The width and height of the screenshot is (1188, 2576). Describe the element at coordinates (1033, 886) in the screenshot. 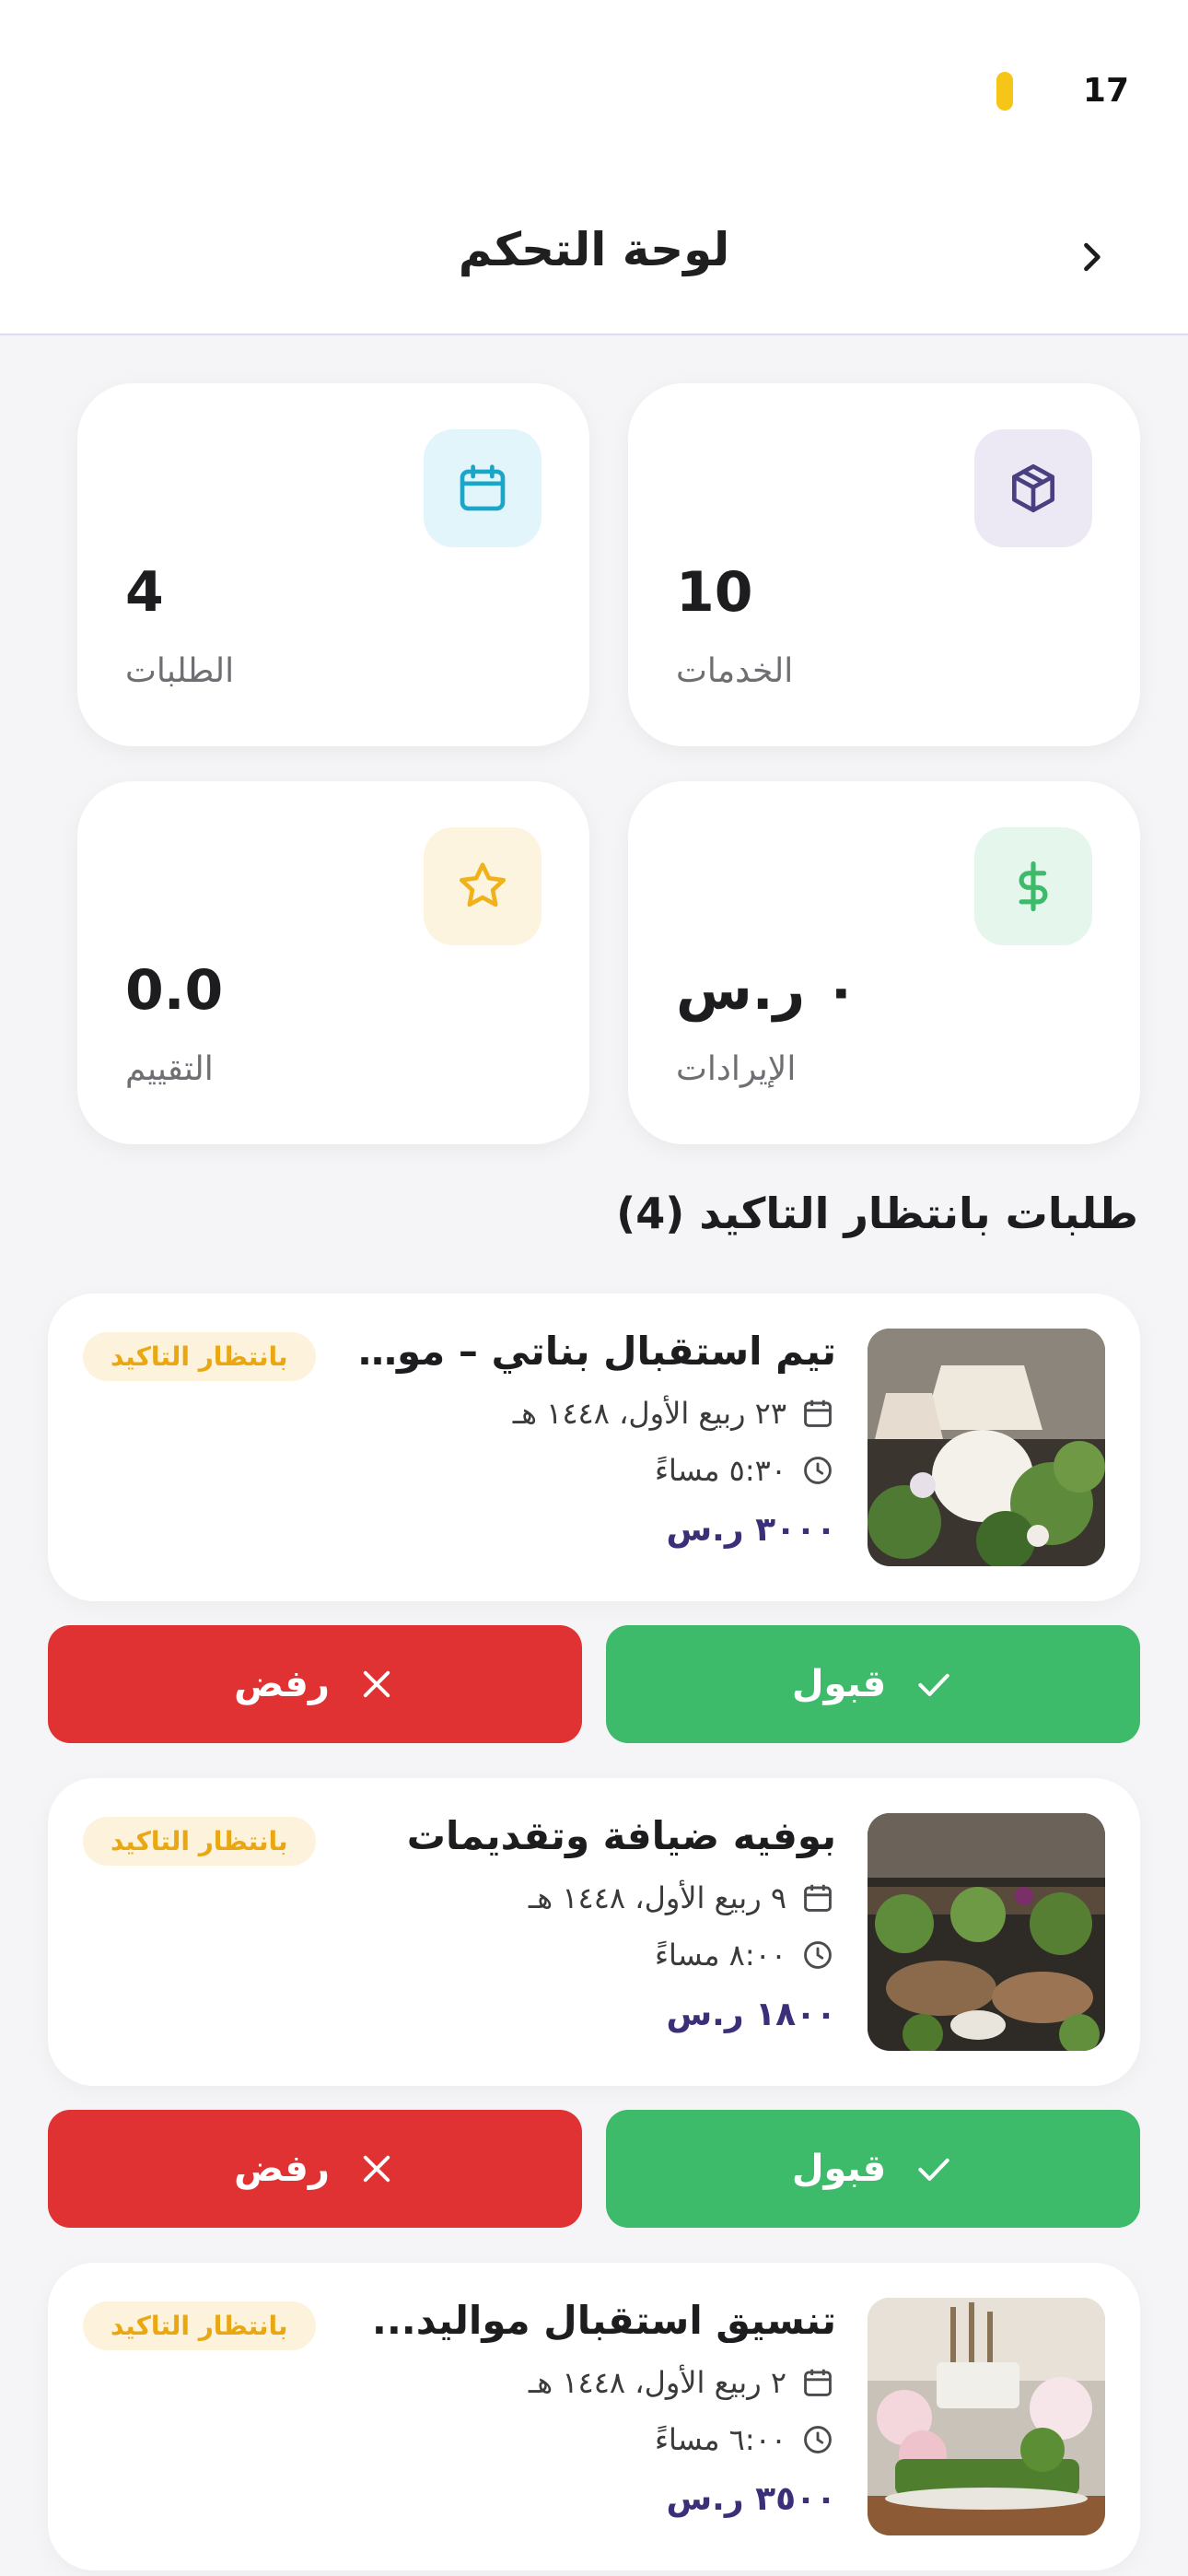

I see `dollar-icon` at that location.